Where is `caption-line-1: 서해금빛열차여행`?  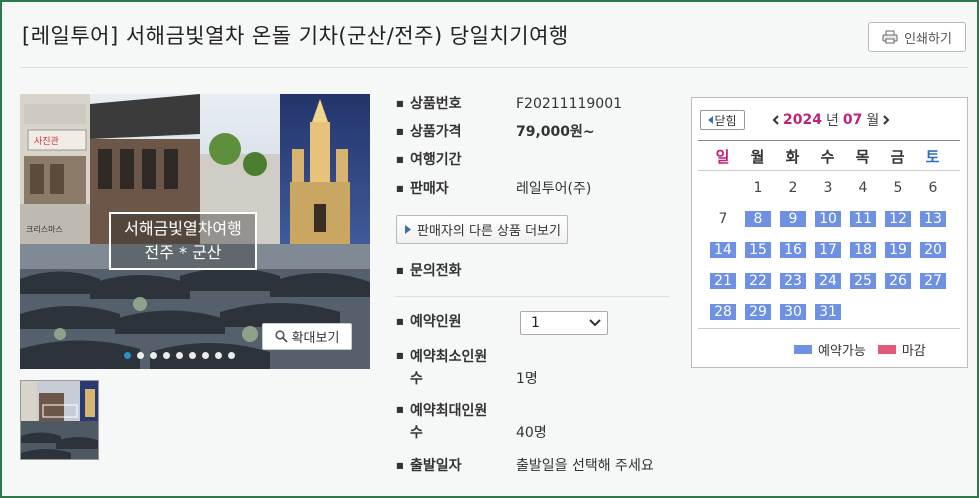 caption-line-1: 서해금빛열차여행 is located at coordinates (183, 228).